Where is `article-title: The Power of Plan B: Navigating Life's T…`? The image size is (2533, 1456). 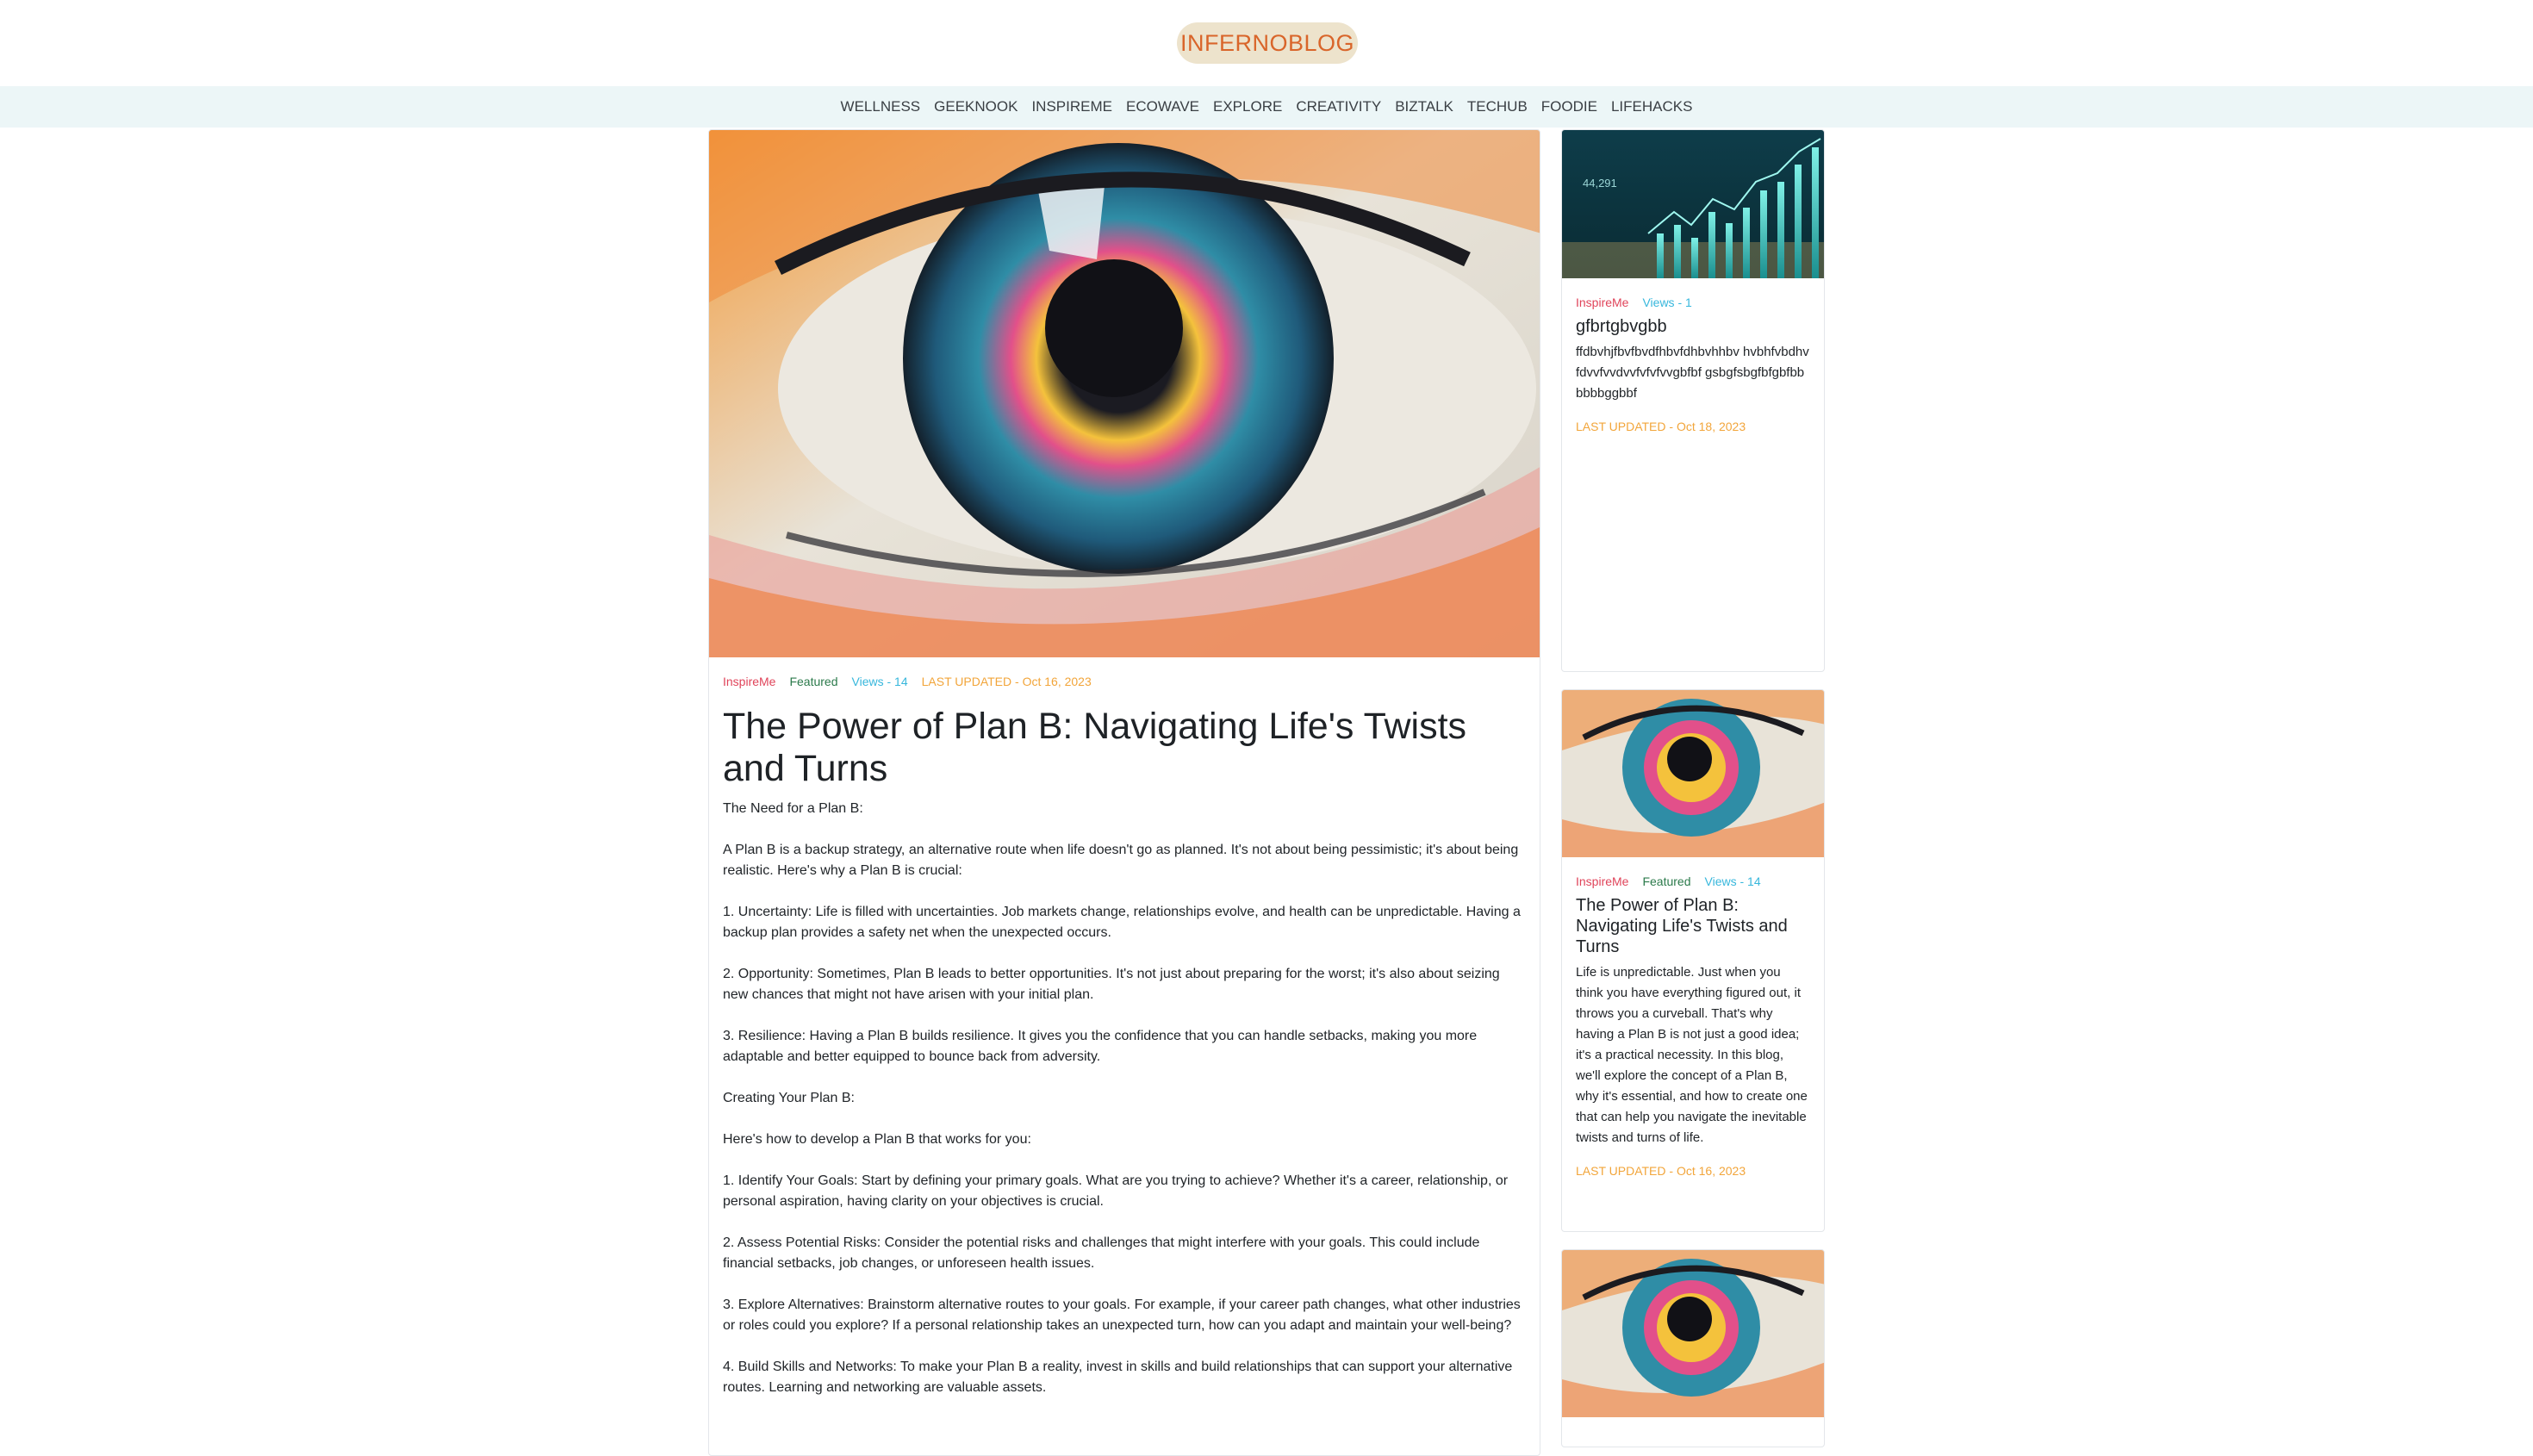
article-title: The Power of Plan B: Navigating Life's T… is located at coordinates (1095, 748).